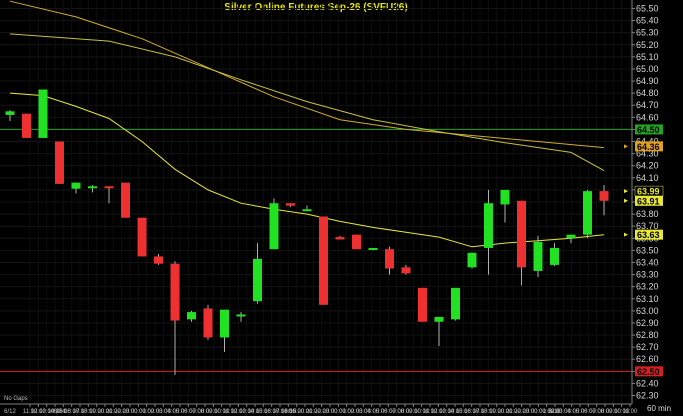 The width and height of the screenshot is (683, 416). I want to click on y-tick-label: 62.70, so click(647, 347).